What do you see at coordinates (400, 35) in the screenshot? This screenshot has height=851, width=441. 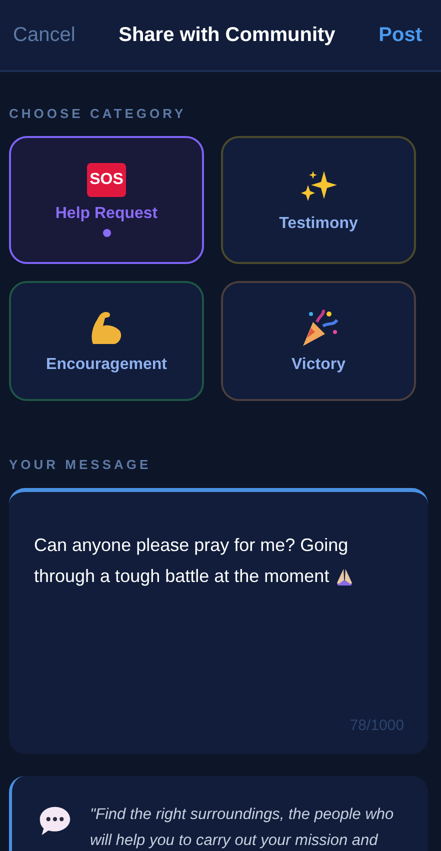 I see `post-button: Post` at bounding box center [400, 35].